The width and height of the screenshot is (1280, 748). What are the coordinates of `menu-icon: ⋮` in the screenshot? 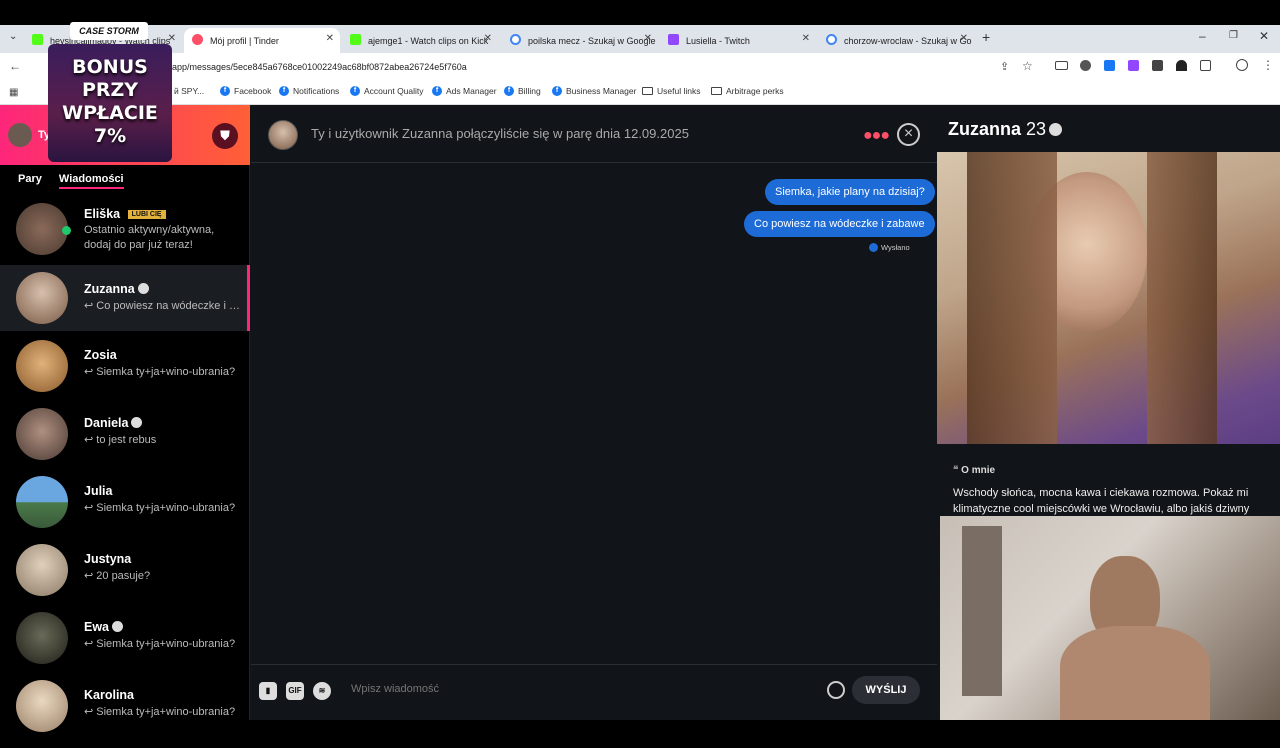 It's located at (1268, 65).